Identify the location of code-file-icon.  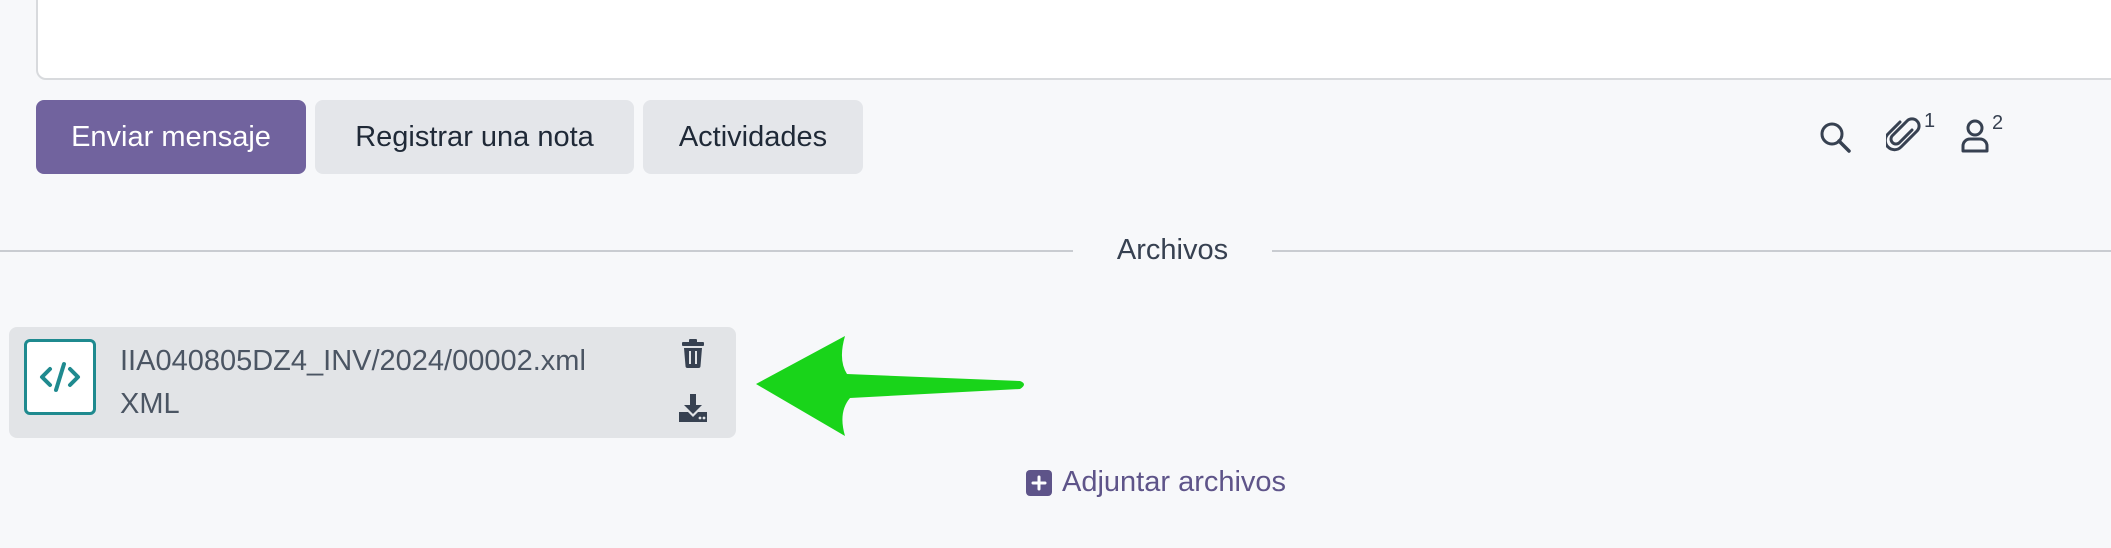
(60, 377).